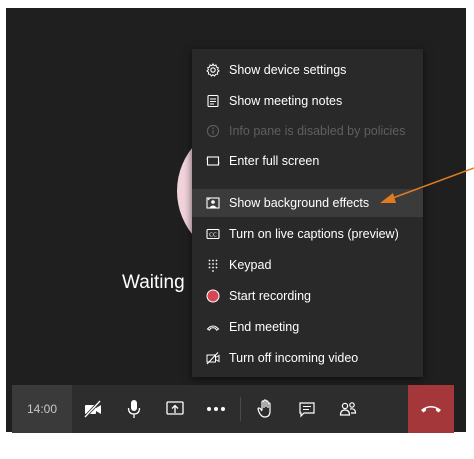 The height and width of the screenshot is (459, 474). I want to click on menu-item-label: Enter full screen, so click(274, 161).